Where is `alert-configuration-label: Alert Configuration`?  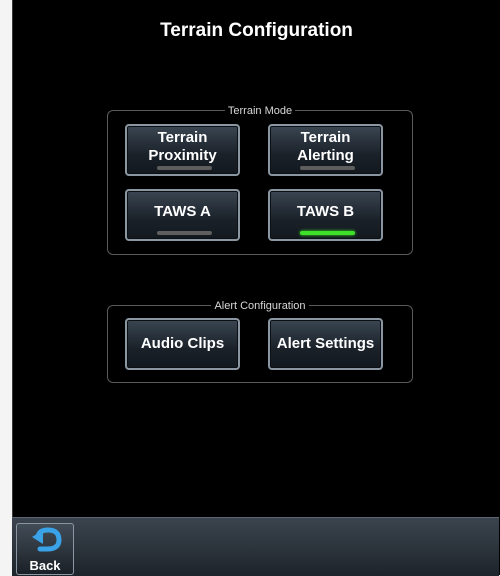 alert-configuration-label: Alert Configuration is located at coordinates (260, 306).